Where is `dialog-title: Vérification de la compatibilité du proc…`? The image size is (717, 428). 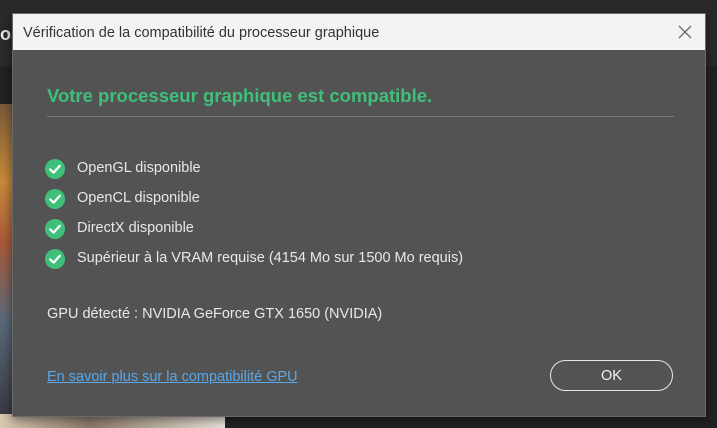
dialog-title: Vérification de la compatibilité du proc… is located at coordinates (201, 33).